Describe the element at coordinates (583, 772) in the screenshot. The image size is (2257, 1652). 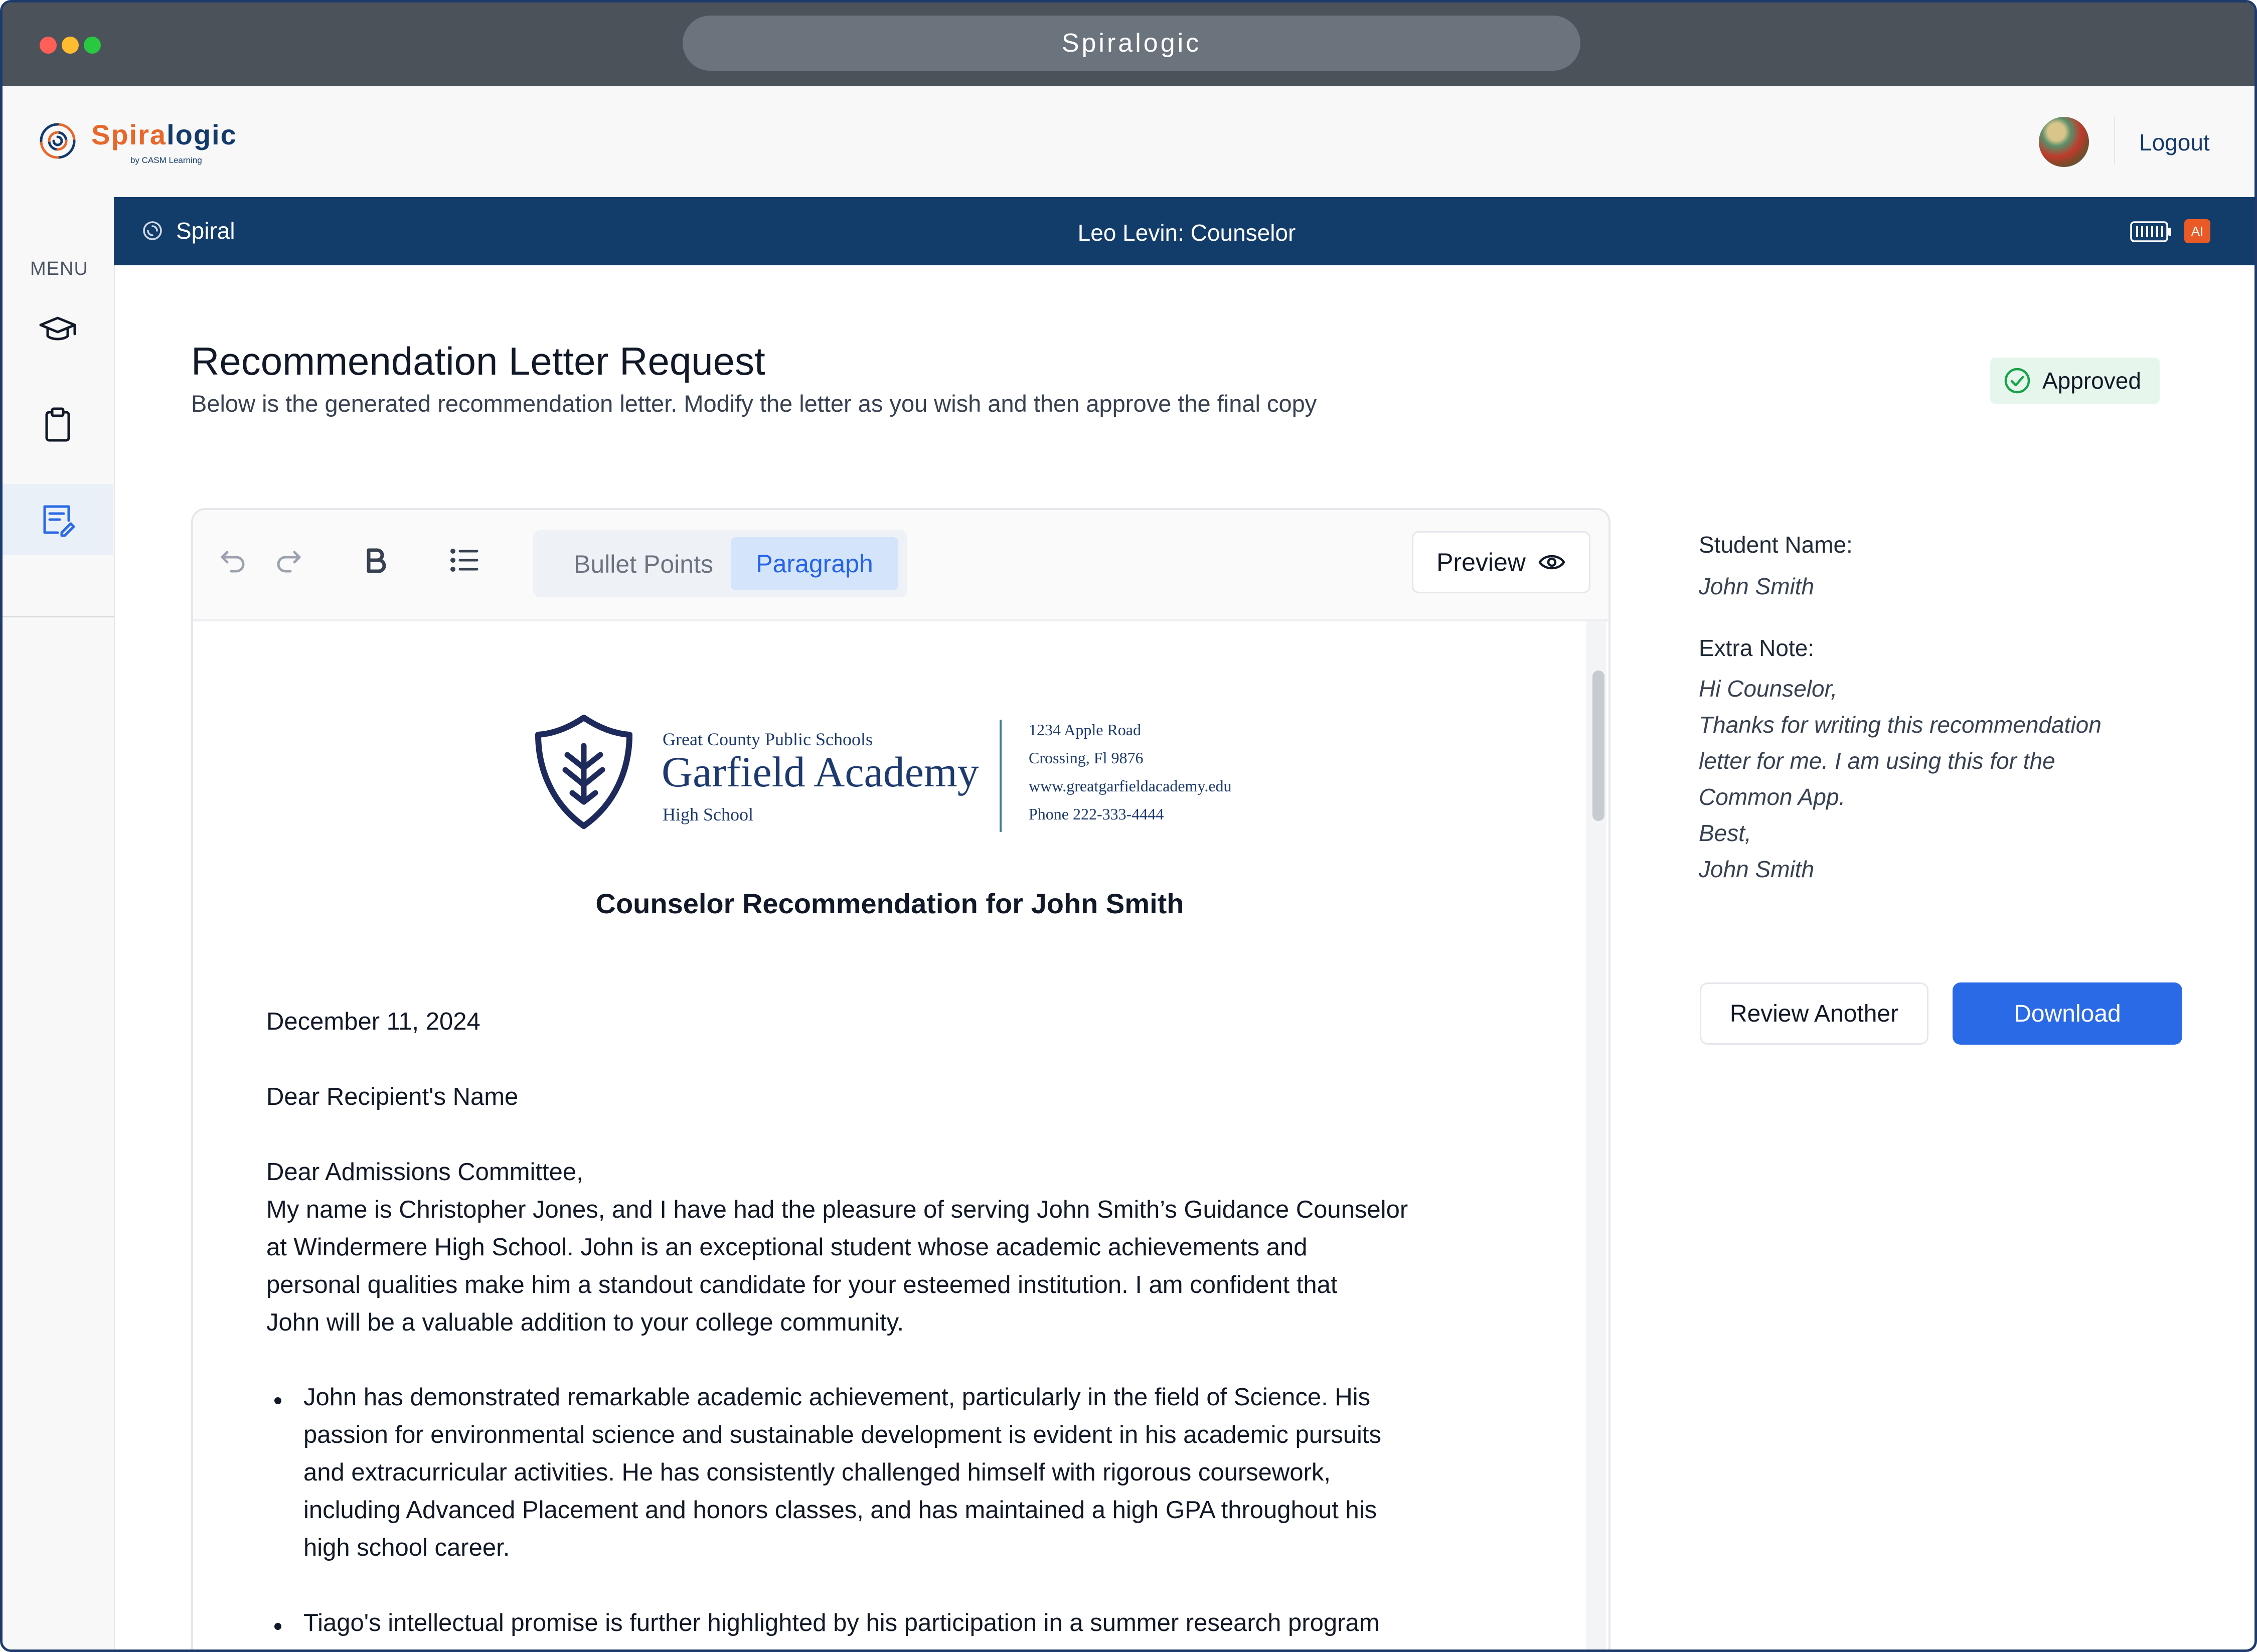
I see `school-shield-logo` at that location.